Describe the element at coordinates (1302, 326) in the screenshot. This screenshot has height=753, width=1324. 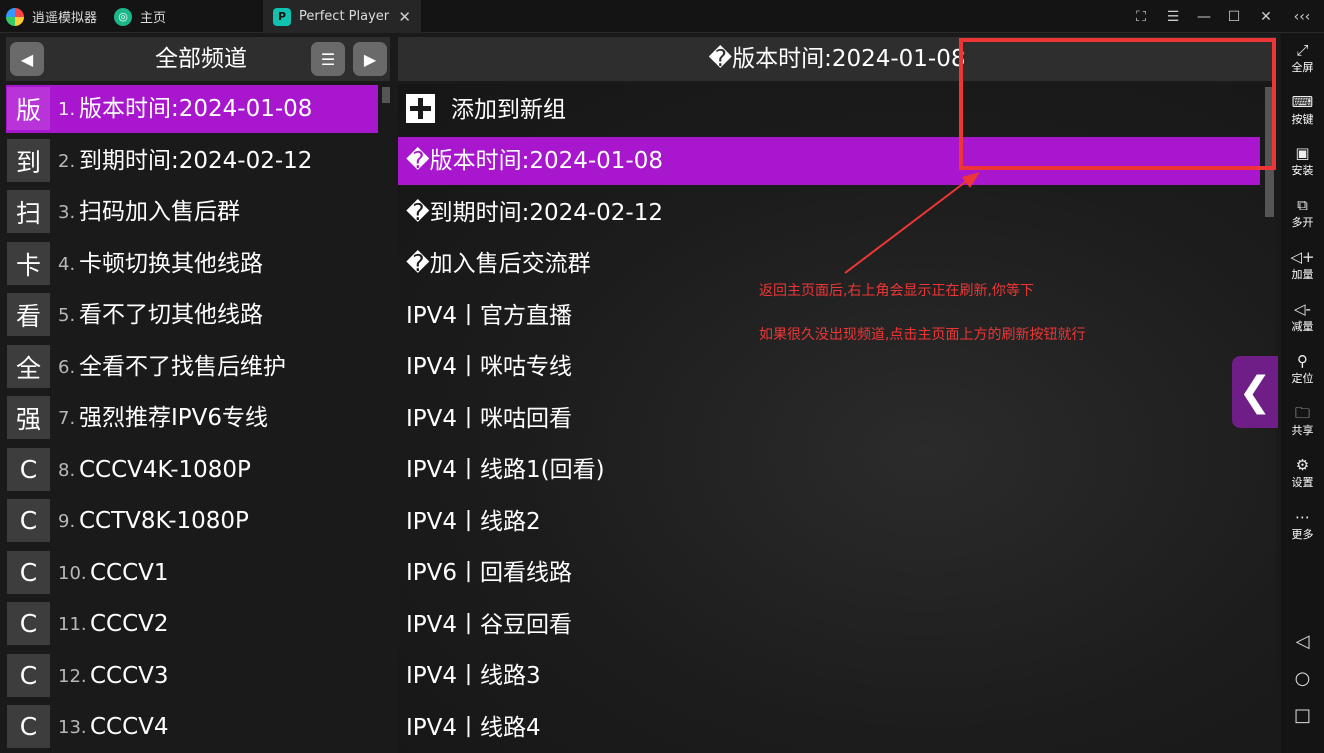
I see `volume-down-label: 减量` at that location.